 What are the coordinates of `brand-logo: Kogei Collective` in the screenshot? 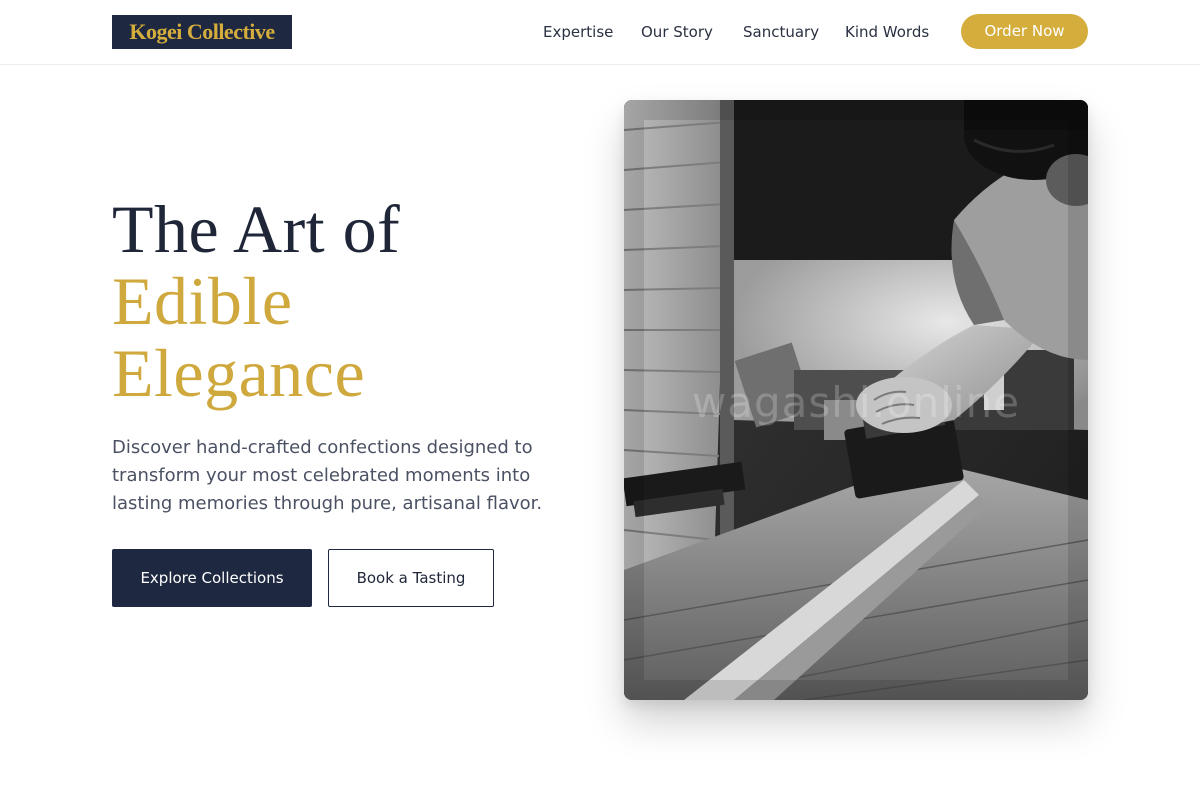 It's located at (202, 32).